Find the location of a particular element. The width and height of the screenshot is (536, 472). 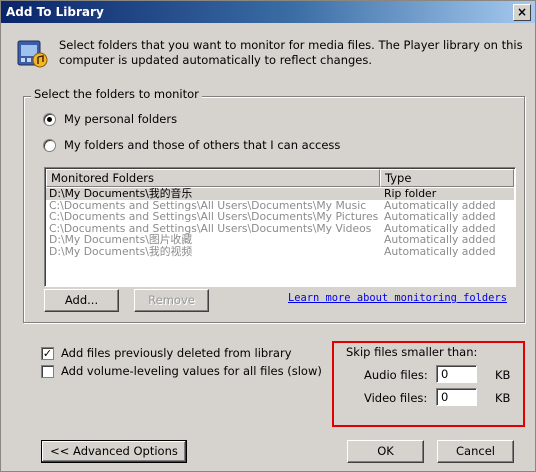

cancel-button: Cancel is located at coordinates (475, 451).